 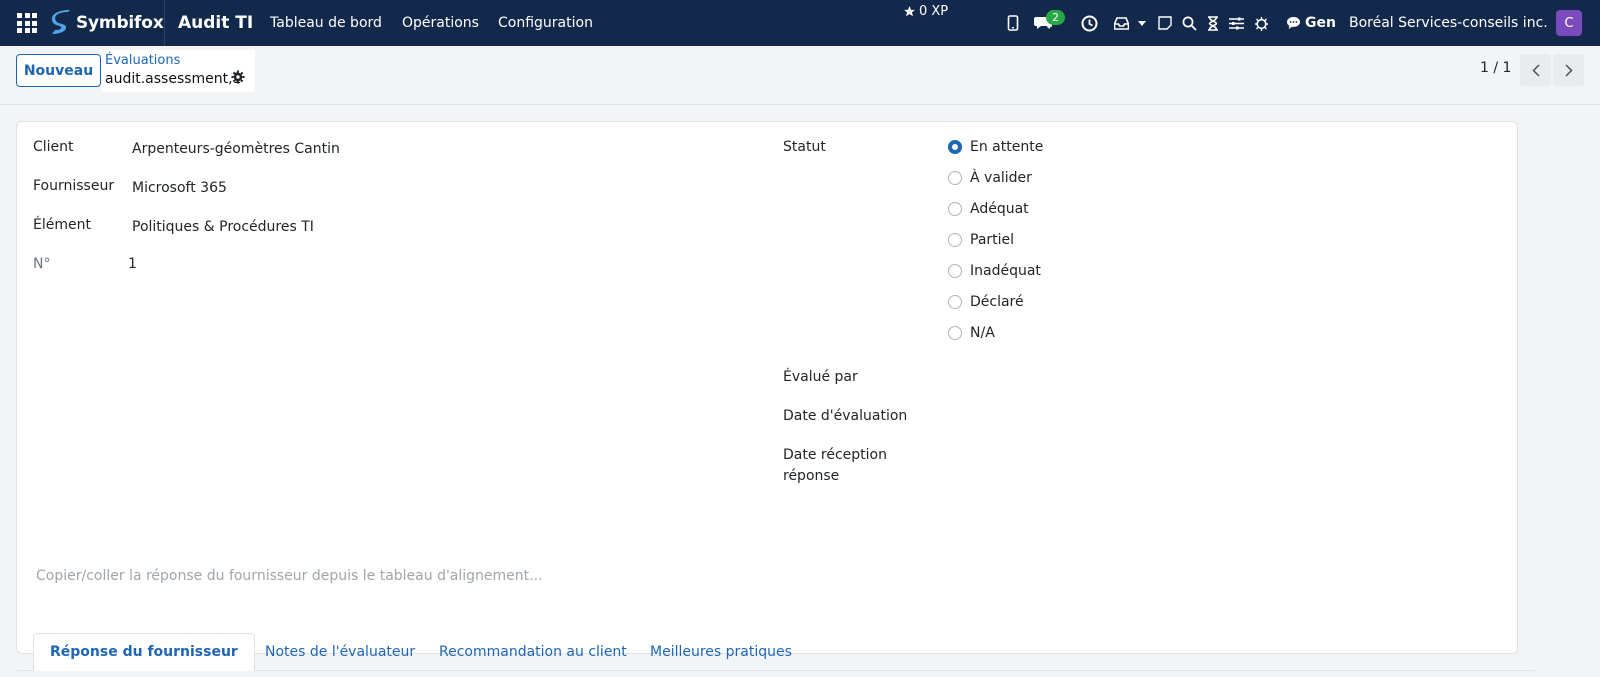 What do you see at coordinates (545, 23) in the screenshot?
I see `menu-configuration: Configuration` at bounding box center [545, 23].